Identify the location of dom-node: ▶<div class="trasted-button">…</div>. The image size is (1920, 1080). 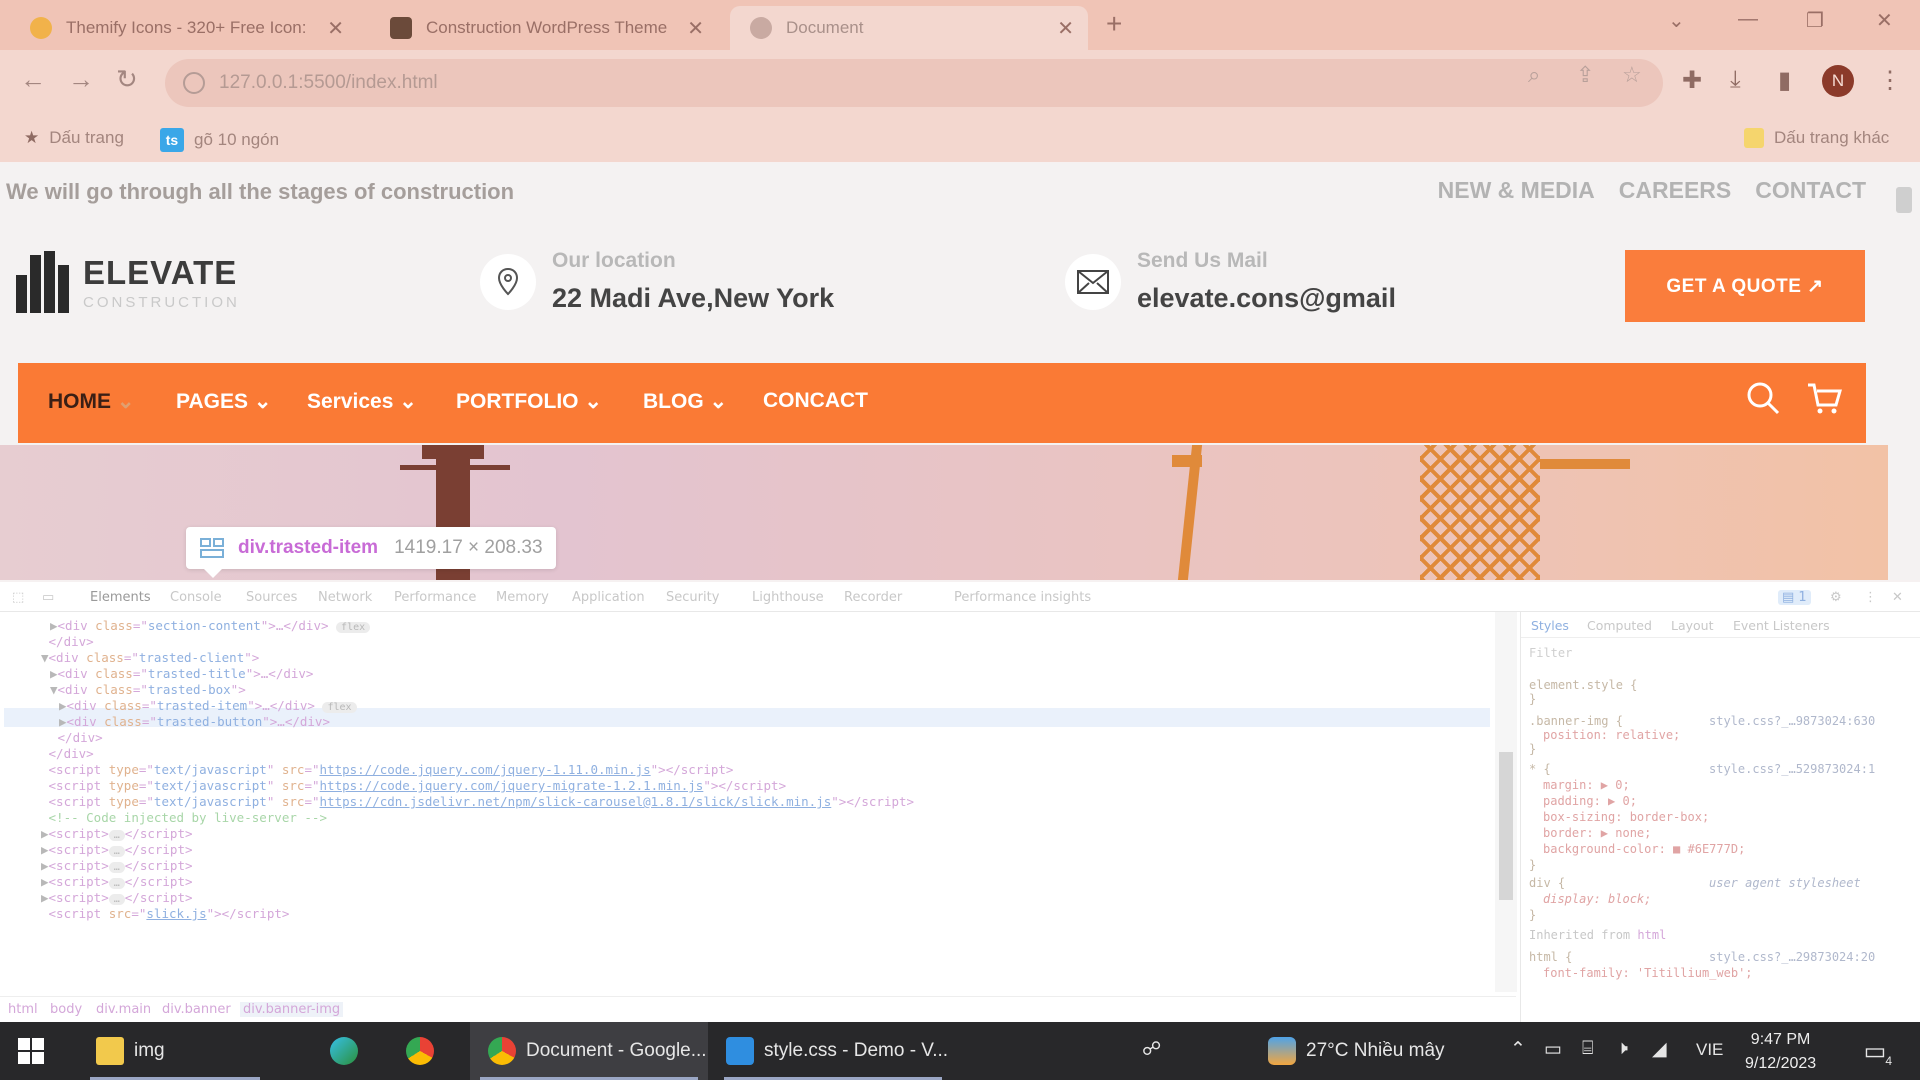
(194, 721).